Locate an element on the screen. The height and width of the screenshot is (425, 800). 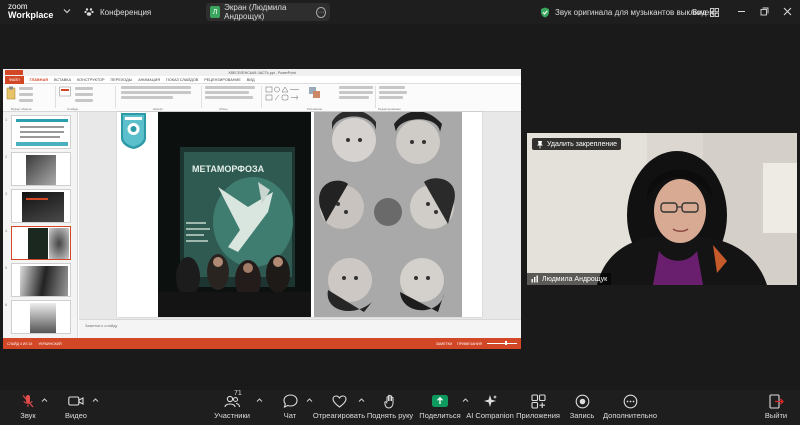
more-label: Дополнительно is located at coordinates (630, 415).